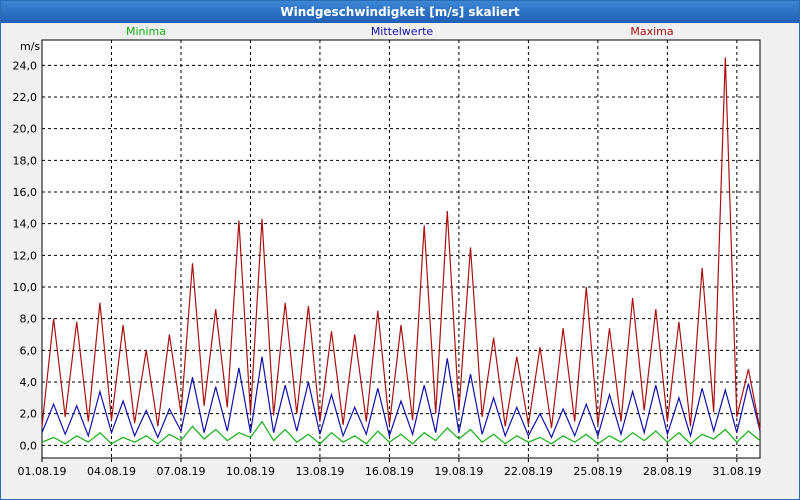 This screenshot has width=800, height=500. What do you see at coordinates (319, 471) in the screenshot?
I see `x-tick-label: 13.08.19` at bounding box center [319, 471].